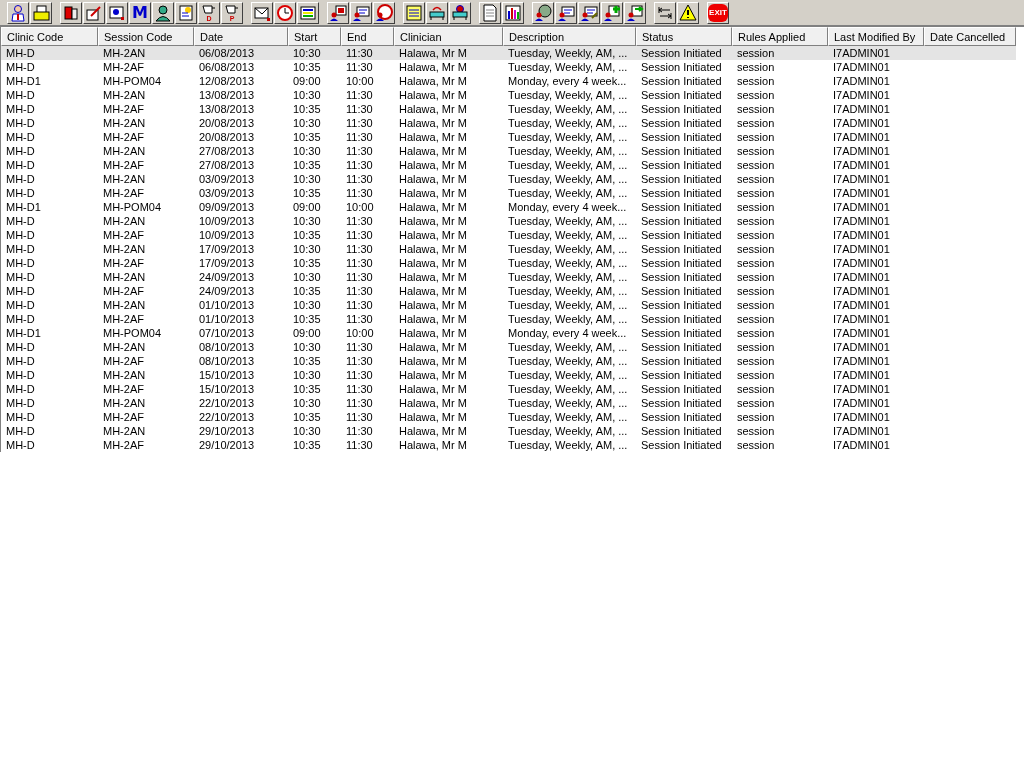 The image size is (1024, 768). Describe the element at coordinates (508, 277) in the screenshot. I see `table-row: MH-D MH-2AN 24/09/2013 10:30 11:30 Halawa, Mr M Tuesday, Weekly, AM, ... Session Initiated session I7ADMIN01` at that location.